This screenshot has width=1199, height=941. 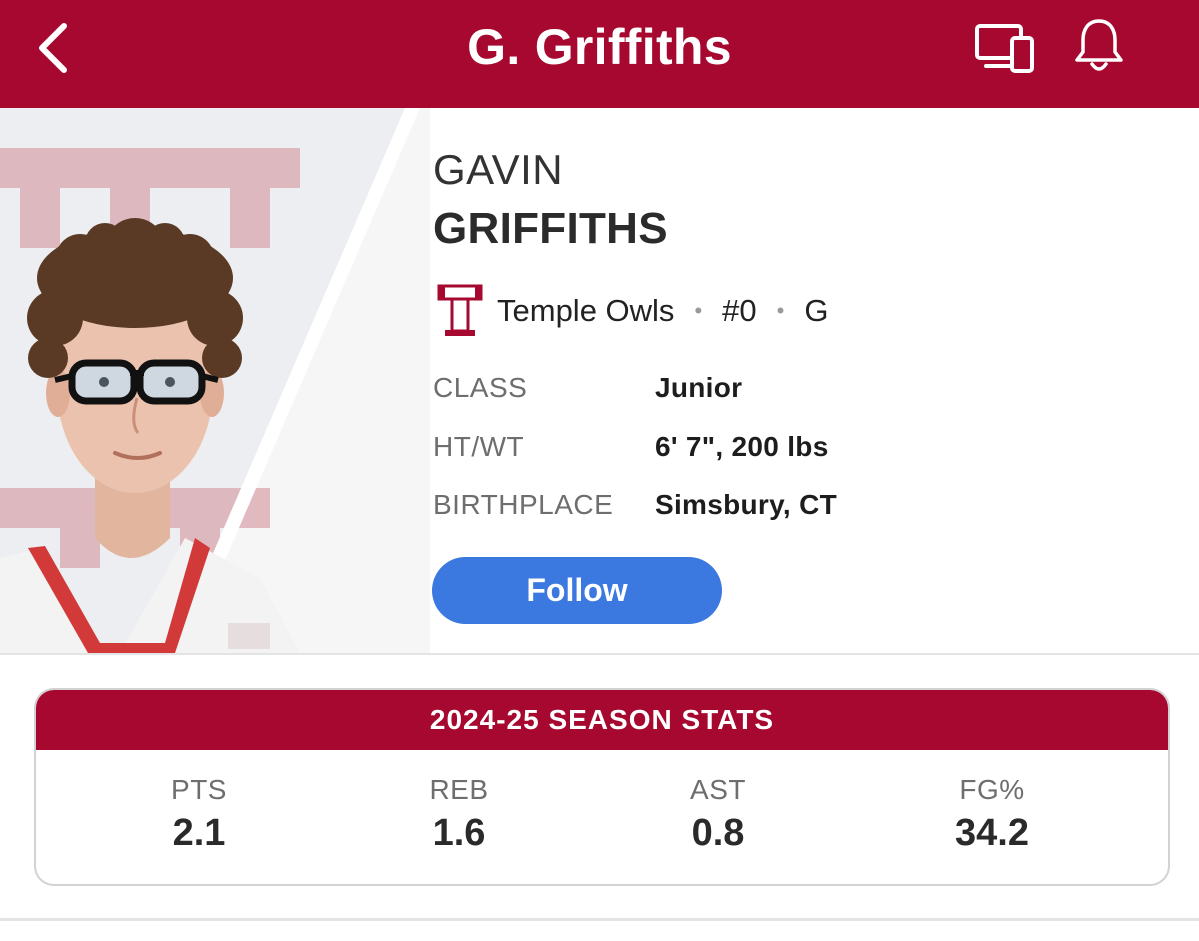 What do you see at coordinates (992, 789) in the screenshot?
I see `stat-label: FG%` at bounding box center [992, 789].